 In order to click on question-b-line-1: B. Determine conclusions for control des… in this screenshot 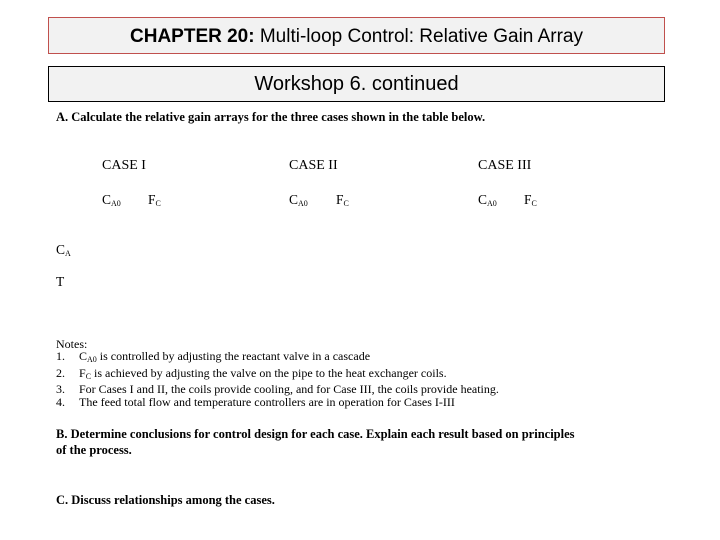, I will do `click(315, 434)`.